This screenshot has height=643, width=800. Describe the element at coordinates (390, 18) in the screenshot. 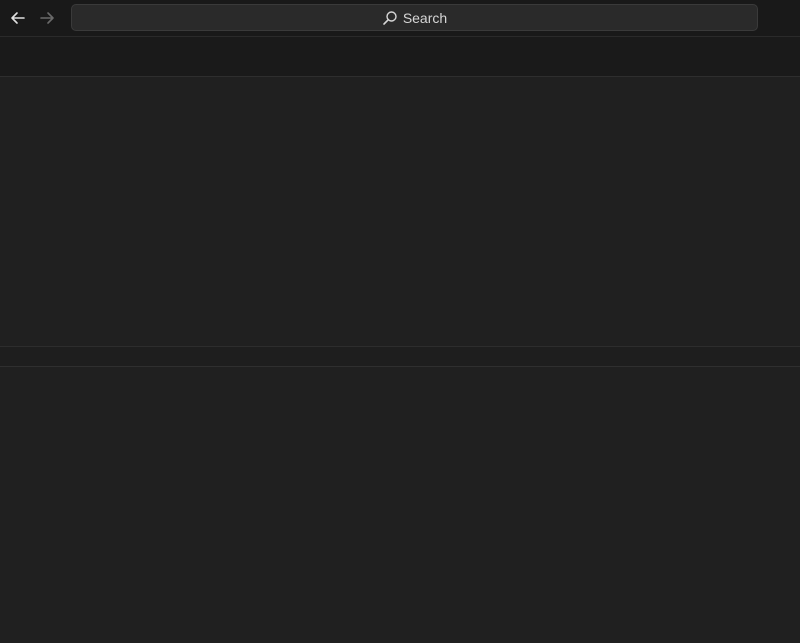

I see `search-icon` at that location.